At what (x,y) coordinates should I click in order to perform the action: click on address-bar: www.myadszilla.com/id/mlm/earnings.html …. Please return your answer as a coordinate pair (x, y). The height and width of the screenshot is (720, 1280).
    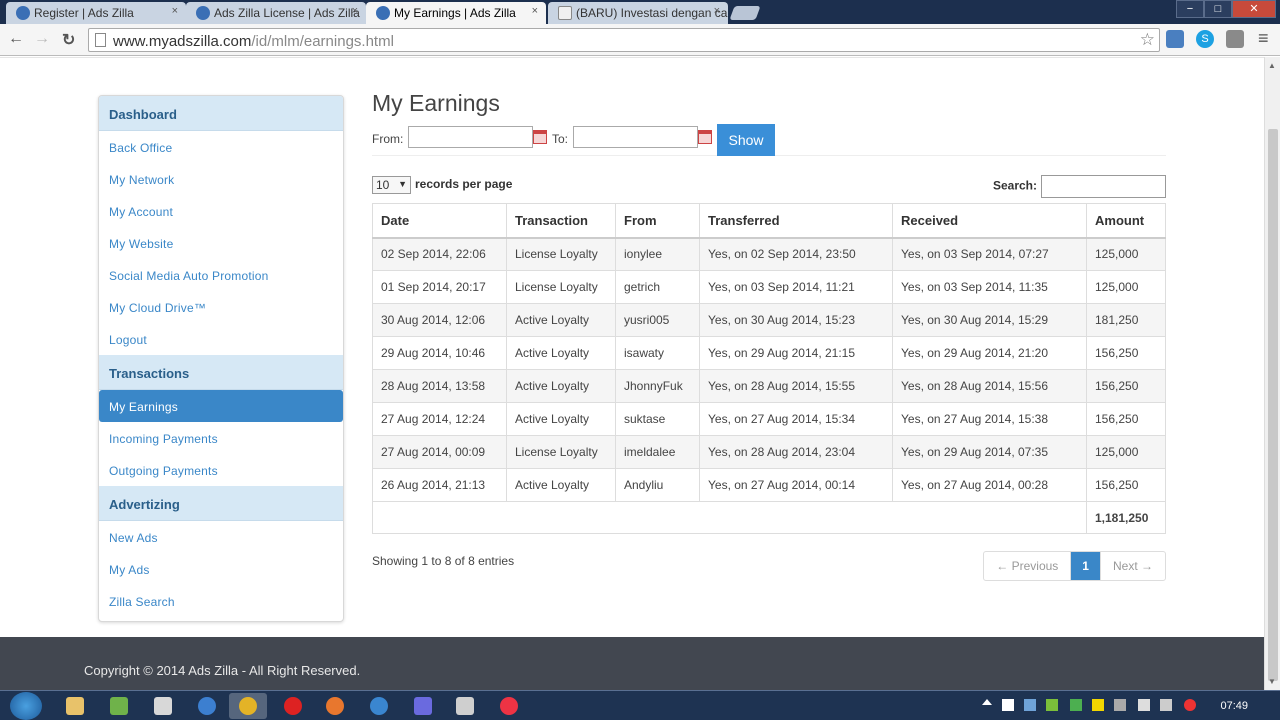
    Looking at the image, I should click on (624, 40).